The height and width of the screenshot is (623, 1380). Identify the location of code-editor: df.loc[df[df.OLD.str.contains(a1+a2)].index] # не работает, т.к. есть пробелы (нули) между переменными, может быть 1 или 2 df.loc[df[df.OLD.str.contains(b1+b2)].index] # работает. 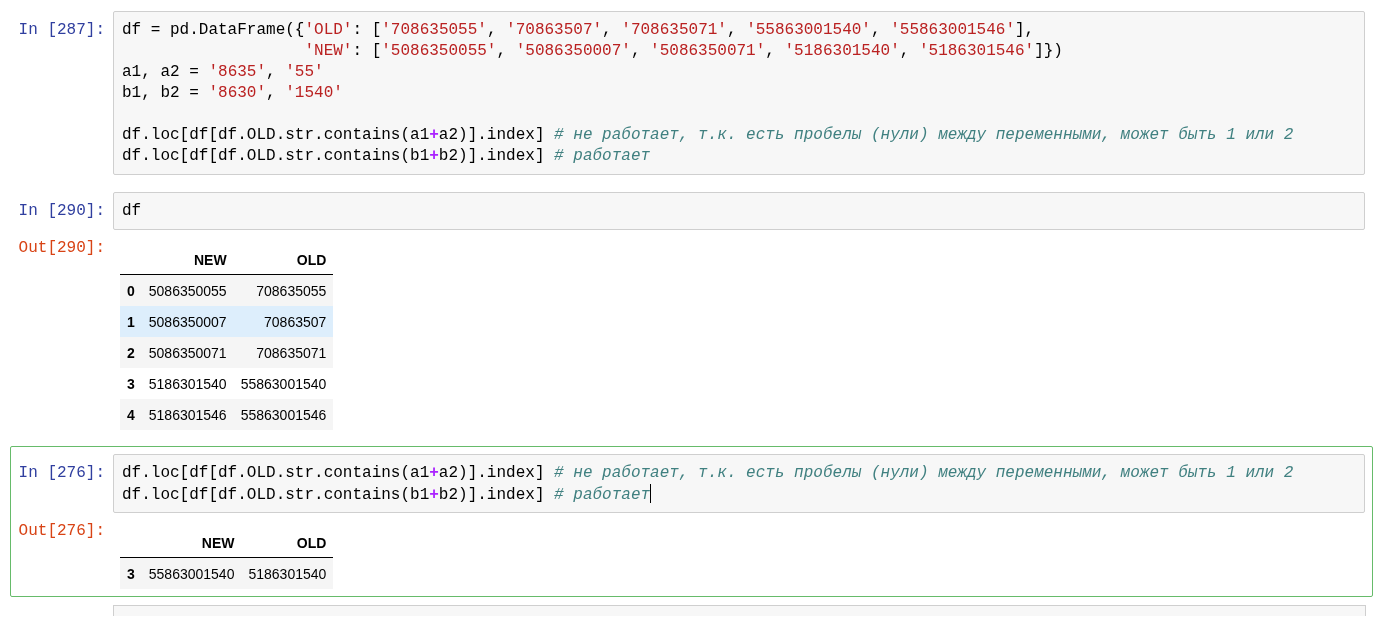
(739, 483).